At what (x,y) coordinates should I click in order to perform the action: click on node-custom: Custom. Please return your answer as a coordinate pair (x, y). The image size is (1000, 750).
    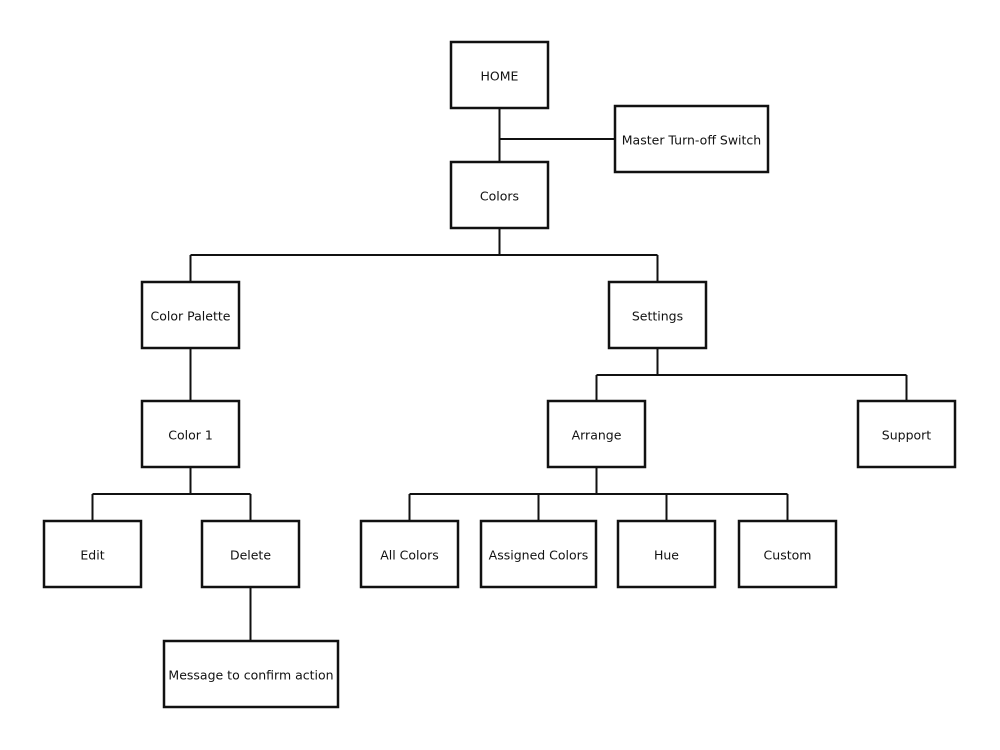
    Looking at the image, I should click on (787, 554).